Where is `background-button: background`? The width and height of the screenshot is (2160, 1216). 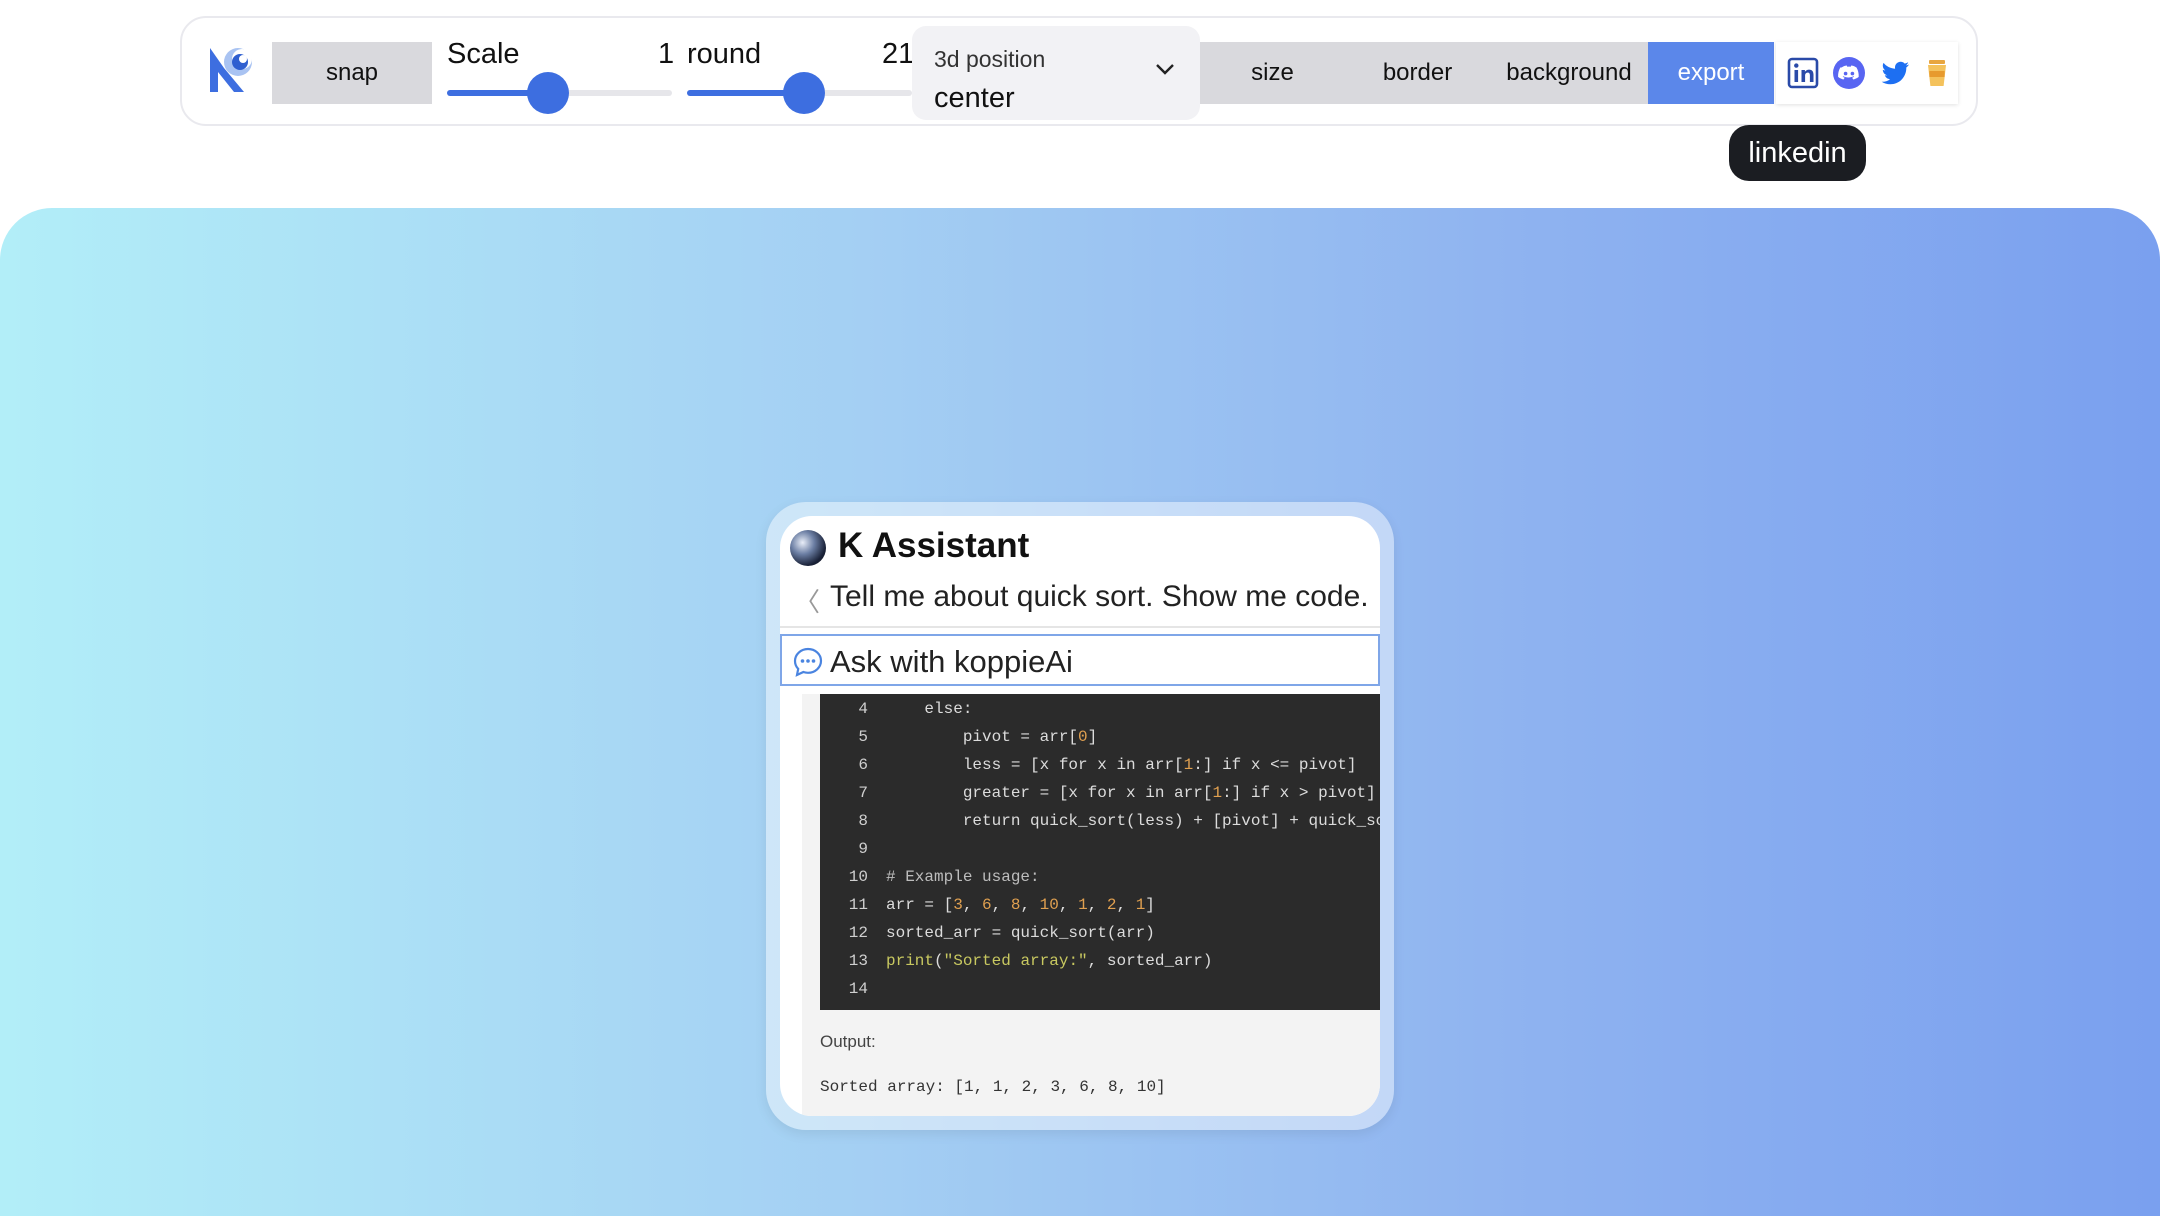
background-button: background is located at coordinates (1569, 73).